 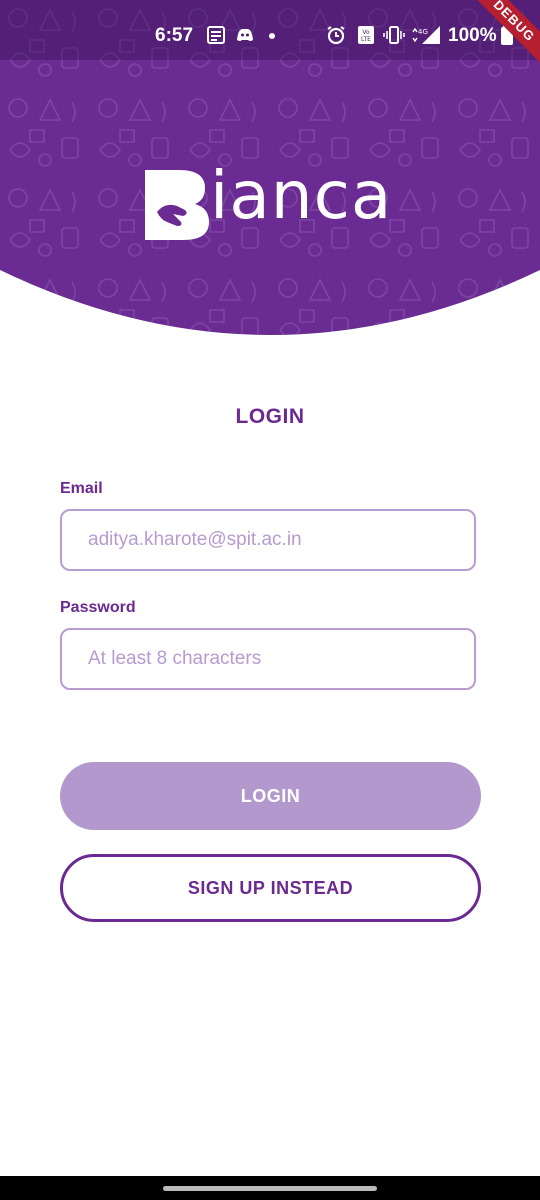 What do you see at coordinates (270, 416) in the screenshot?
I see `login-title: LOGIN` at bounding box center [270, 416].